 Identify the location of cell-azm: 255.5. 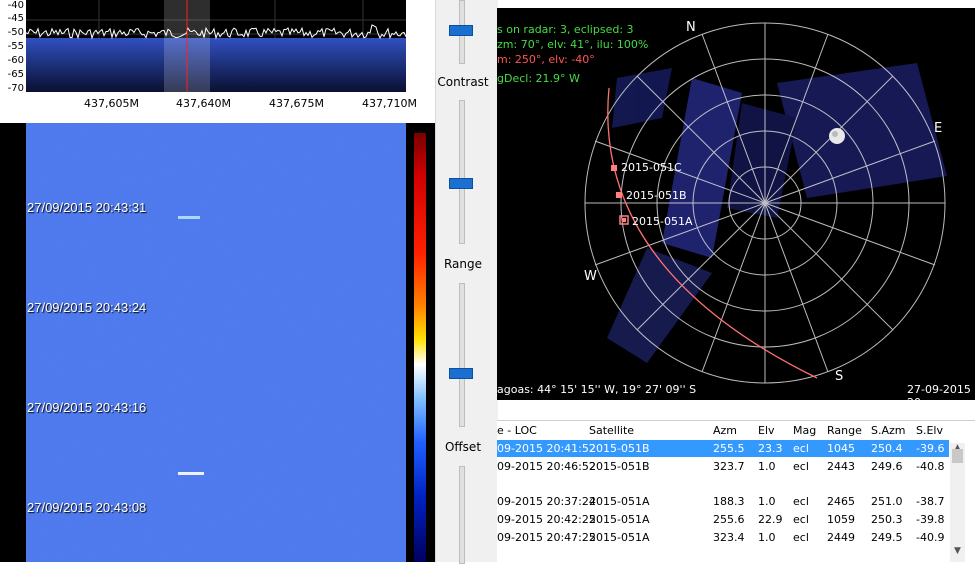
(729, 448).